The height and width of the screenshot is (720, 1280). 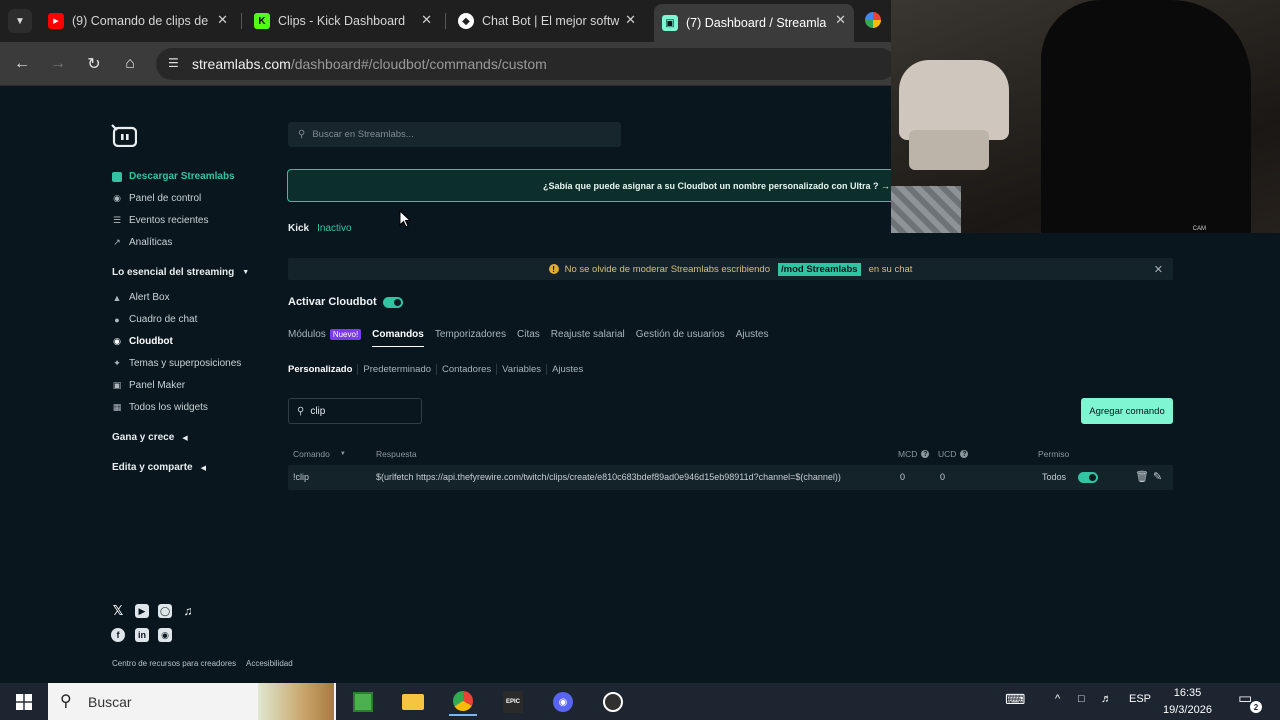 I want to click on browser-tab-chatbot: ◆ Chat Bot | El mejor softw ✕, so click(x=551, y=21).